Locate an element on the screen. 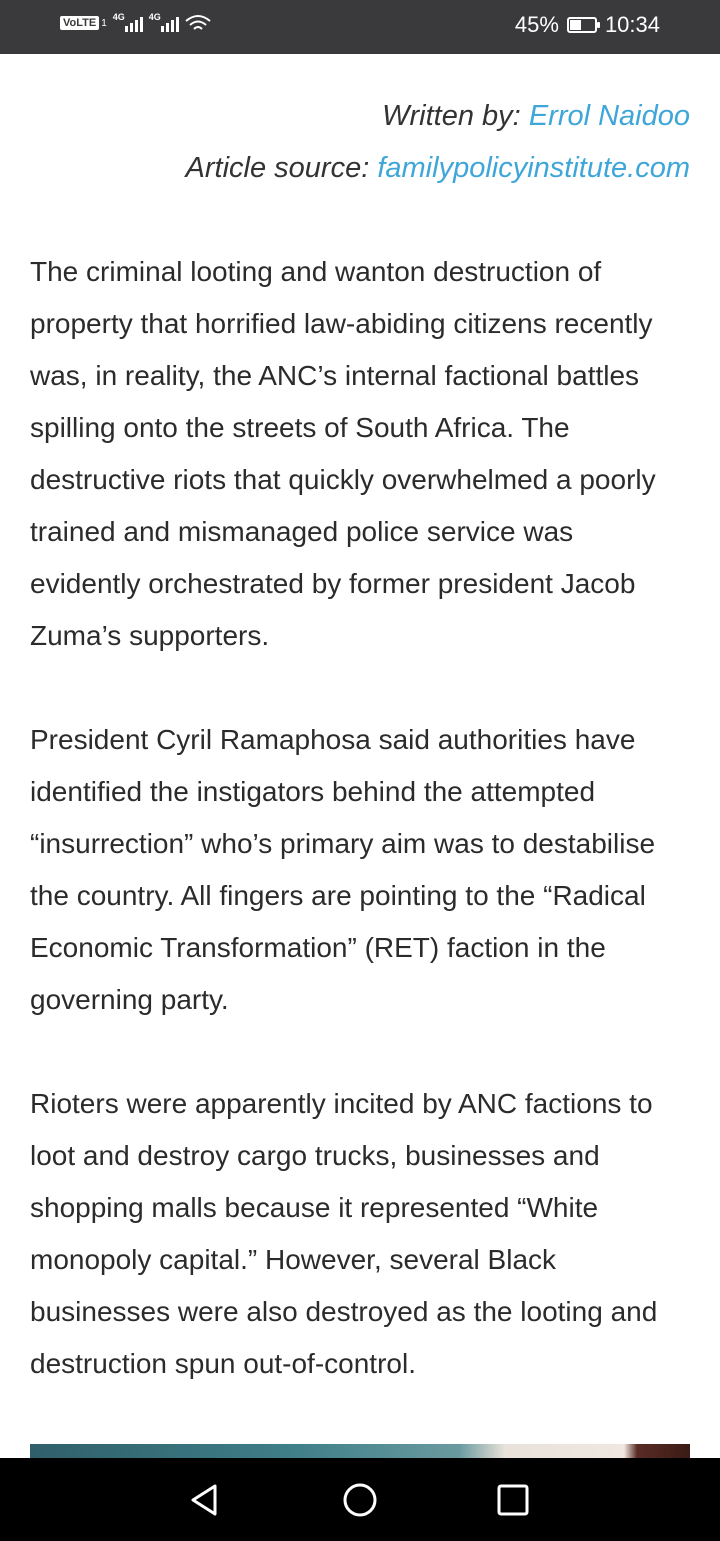  home-icon is located at coordinates (360, 1500).